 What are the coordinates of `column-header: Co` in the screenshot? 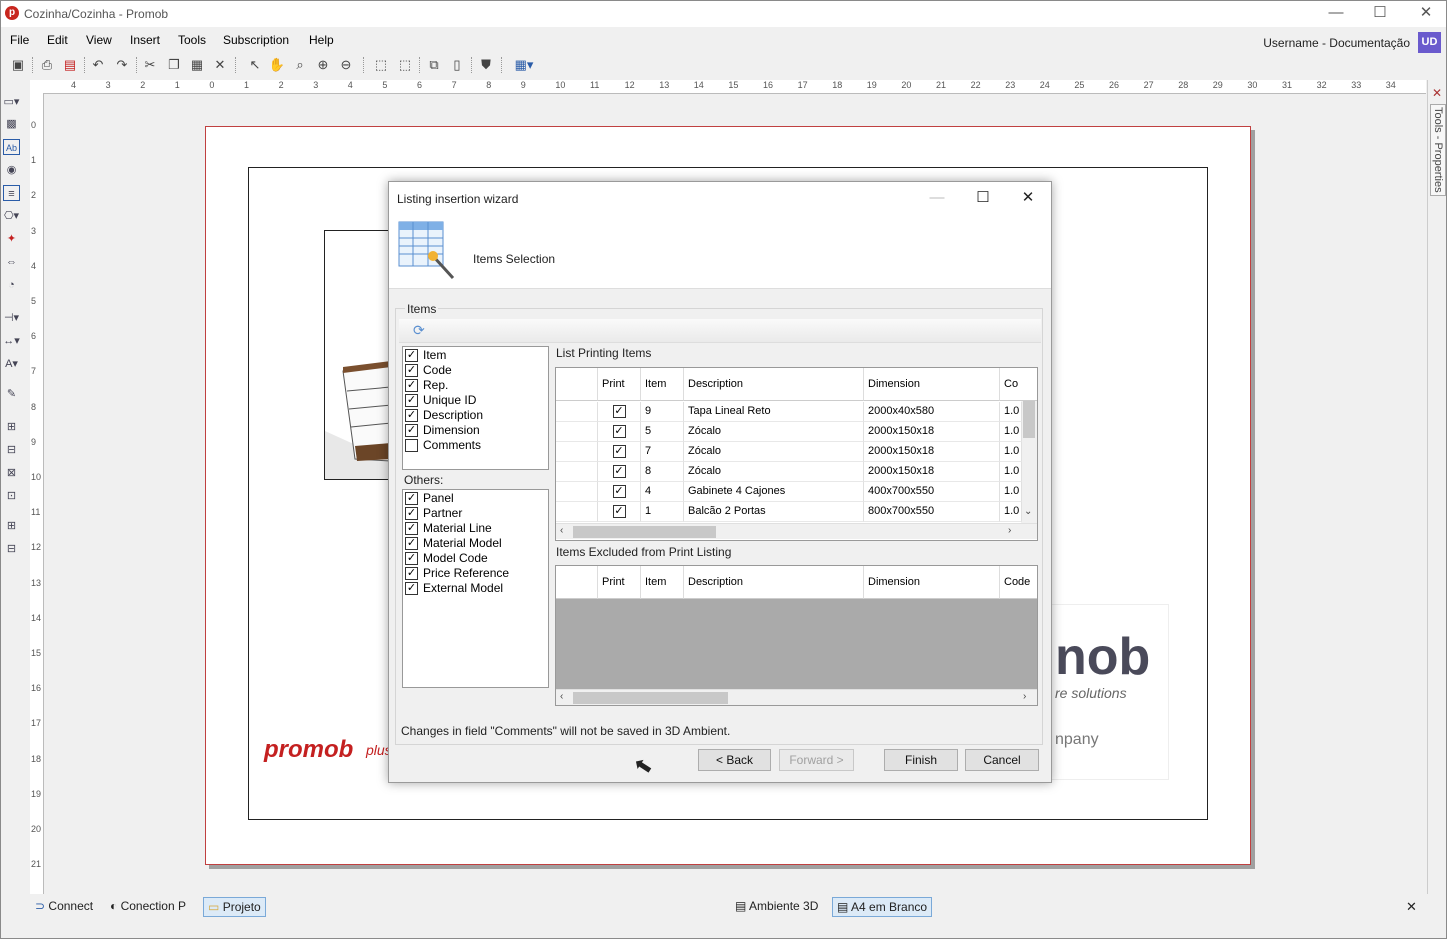 It's located at (1018, 384).